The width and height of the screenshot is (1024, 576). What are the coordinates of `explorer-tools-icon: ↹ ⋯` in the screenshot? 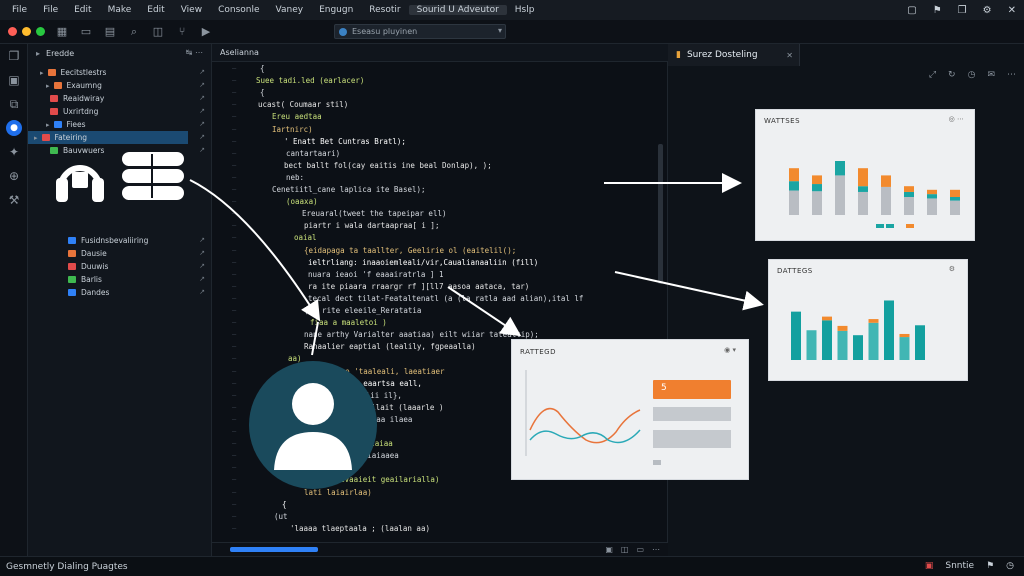 It's located at (194, 52).